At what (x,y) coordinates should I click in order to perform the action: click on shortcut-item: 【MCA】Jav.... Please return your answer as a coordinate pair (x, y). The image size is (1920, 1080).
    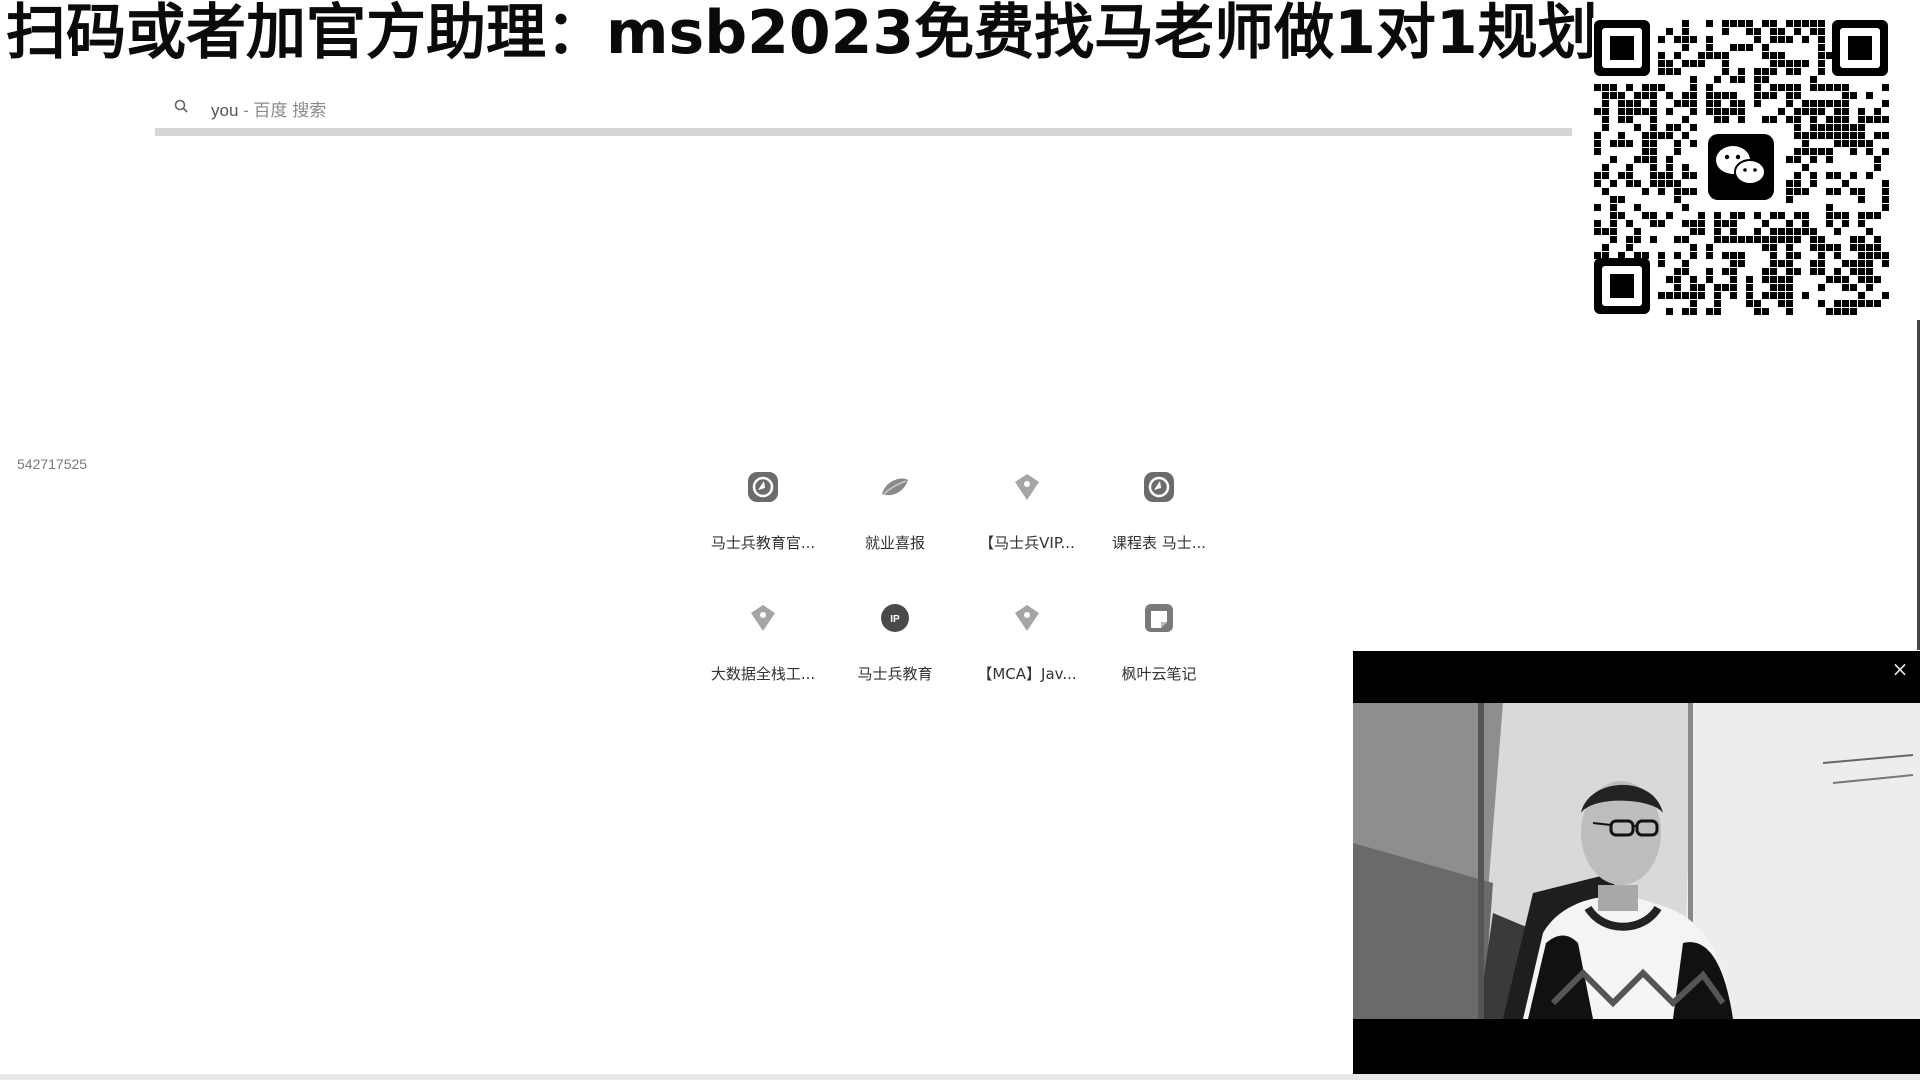
    Looking at the image, I should click on (1027, 649).